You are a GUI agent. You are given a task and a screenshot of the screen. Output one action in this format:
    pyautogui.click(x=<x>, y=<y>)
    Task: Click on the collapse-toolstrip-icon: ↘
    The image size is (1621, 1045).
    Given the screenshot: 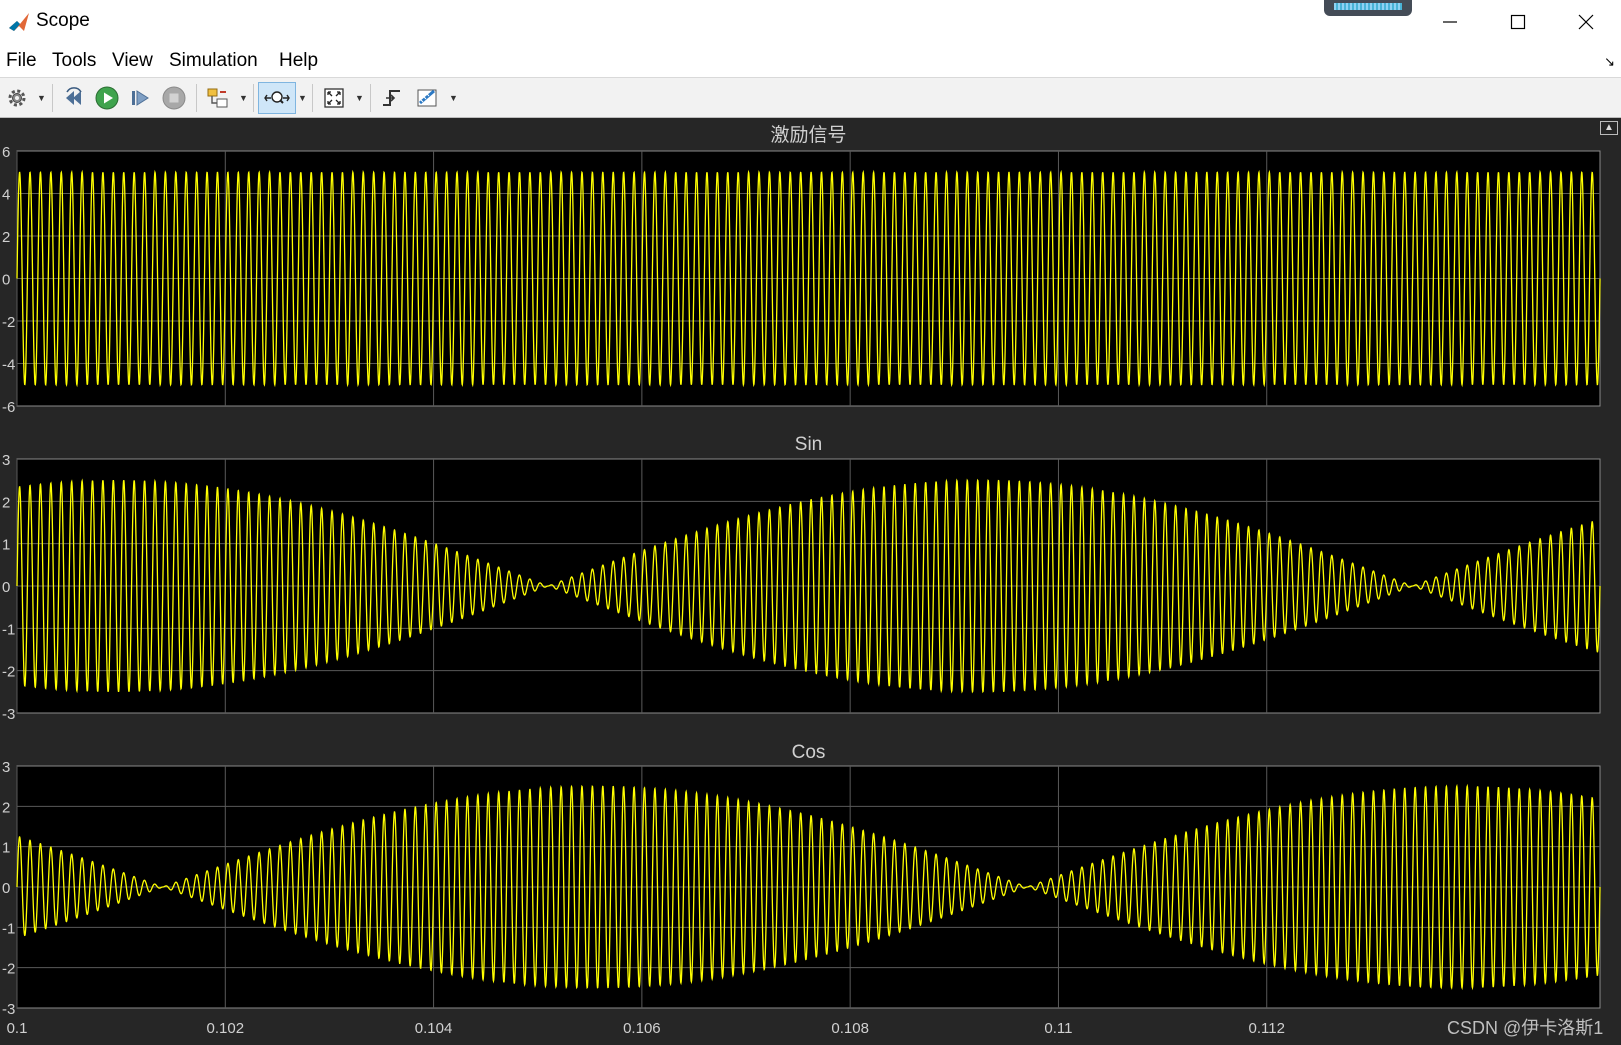 What is the action you would take?
    pyautogui.click(x=1609, y=62)
    